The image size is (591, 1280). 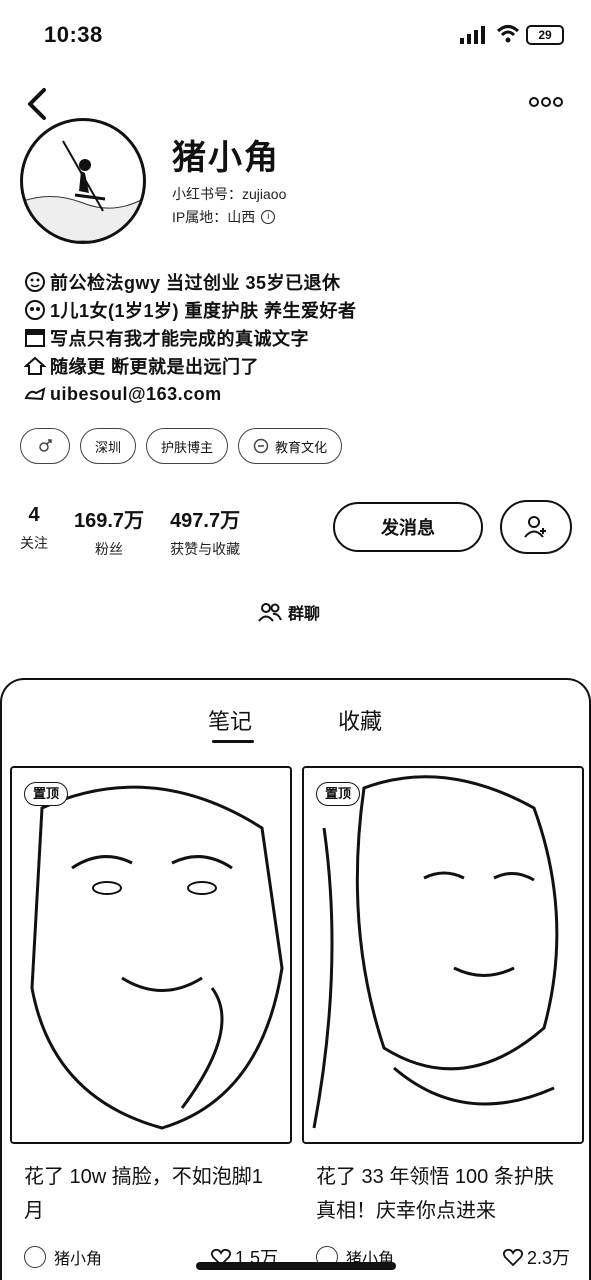 What do you see at coordinates (34, 543) in the screenshot?
I see `stat-label: 关注` at bounding box center [34, 543].